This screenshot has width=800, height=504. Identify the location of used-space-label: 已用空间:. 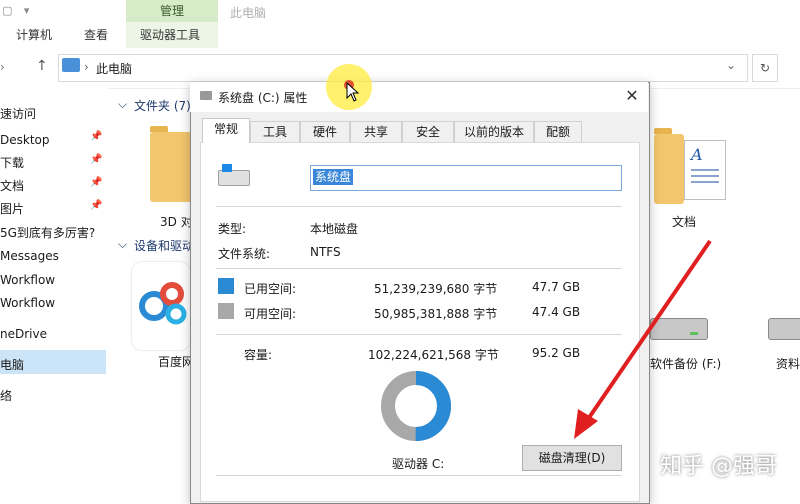
(270, 289).